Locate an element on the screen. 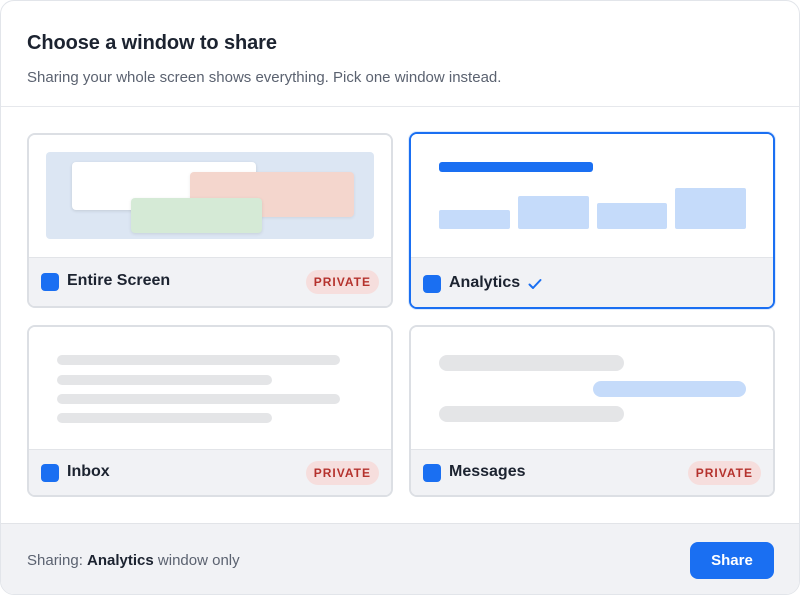 Image resolution: width=800 pixels, height=595 pixels. window-card-inbox: Inbox PRIVATE is located at coordinates (210, 411).